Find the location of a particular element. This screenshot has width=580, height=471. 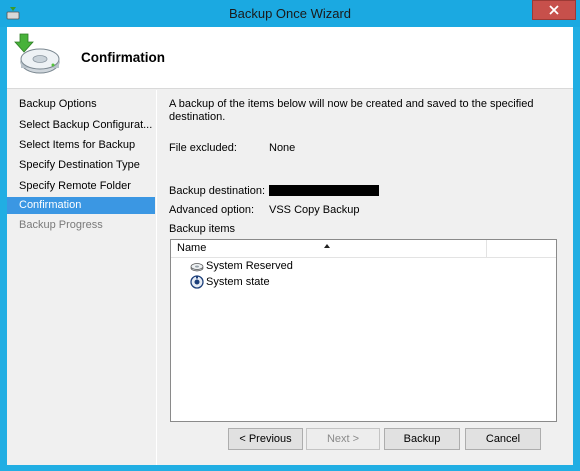

title-bar: Backup Once Wizard is located at coordinates (290, 13).